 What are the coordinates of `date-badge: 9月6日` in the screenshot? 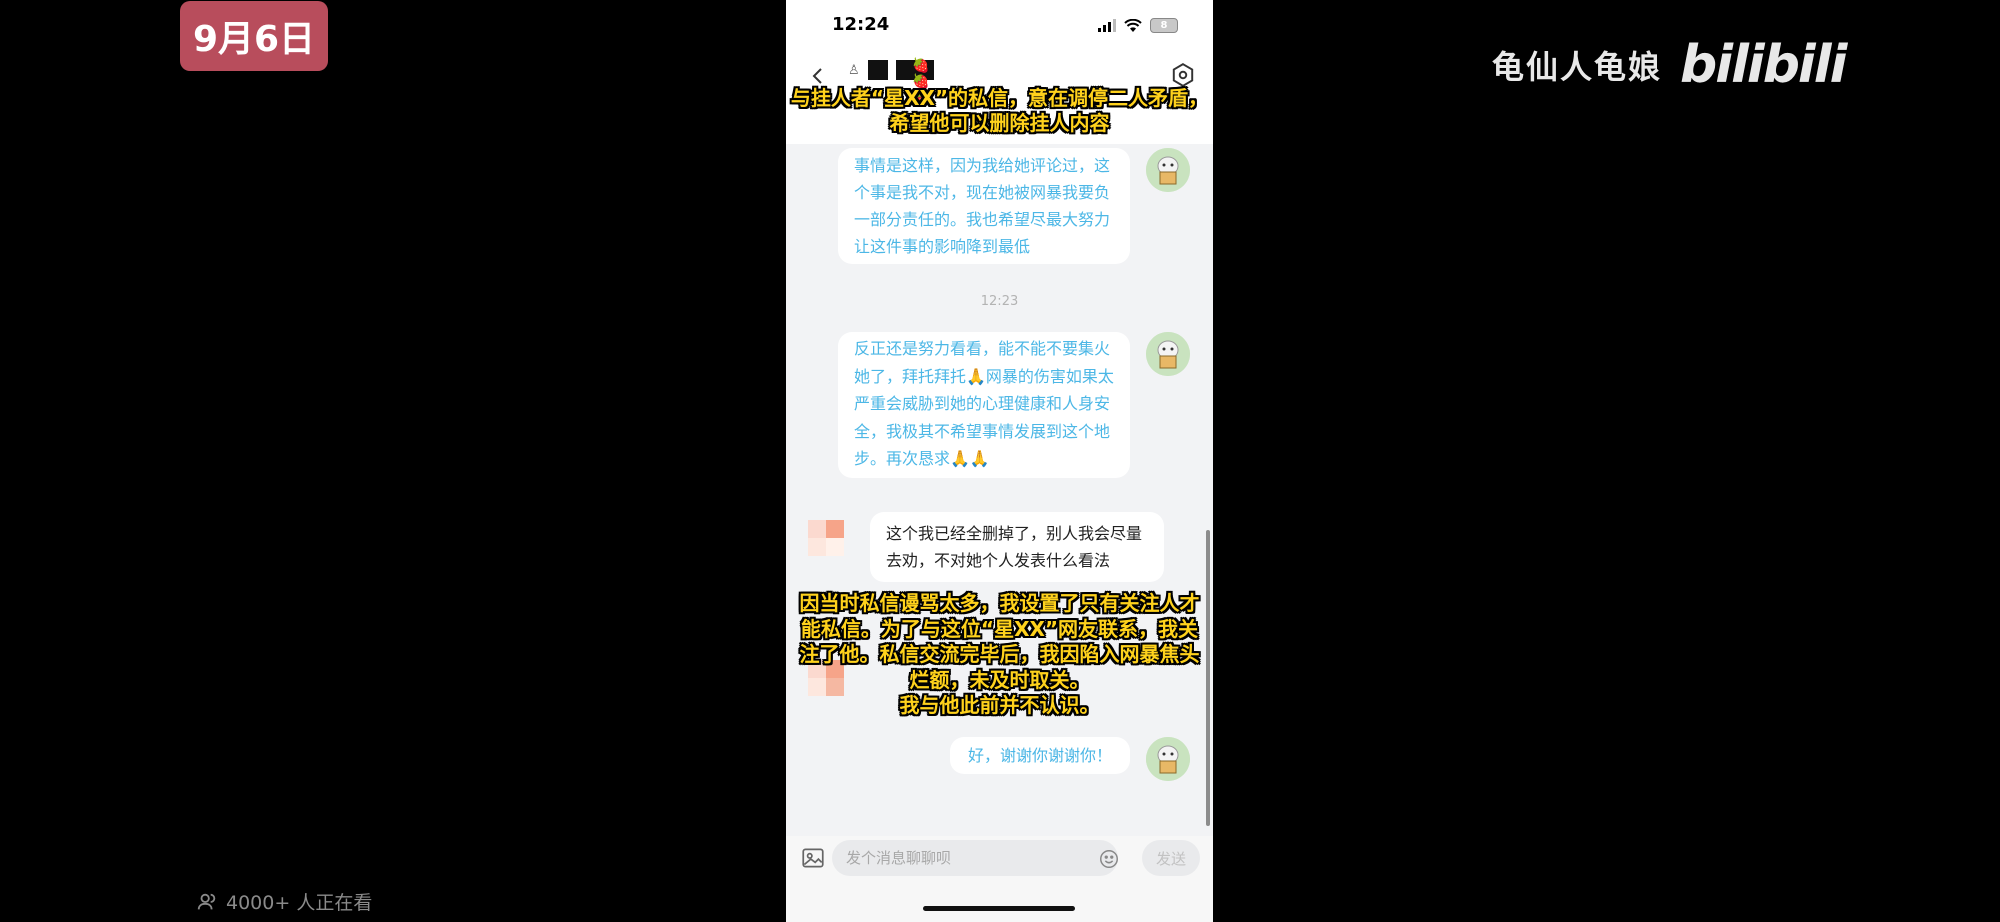 It's located at (254, 36).